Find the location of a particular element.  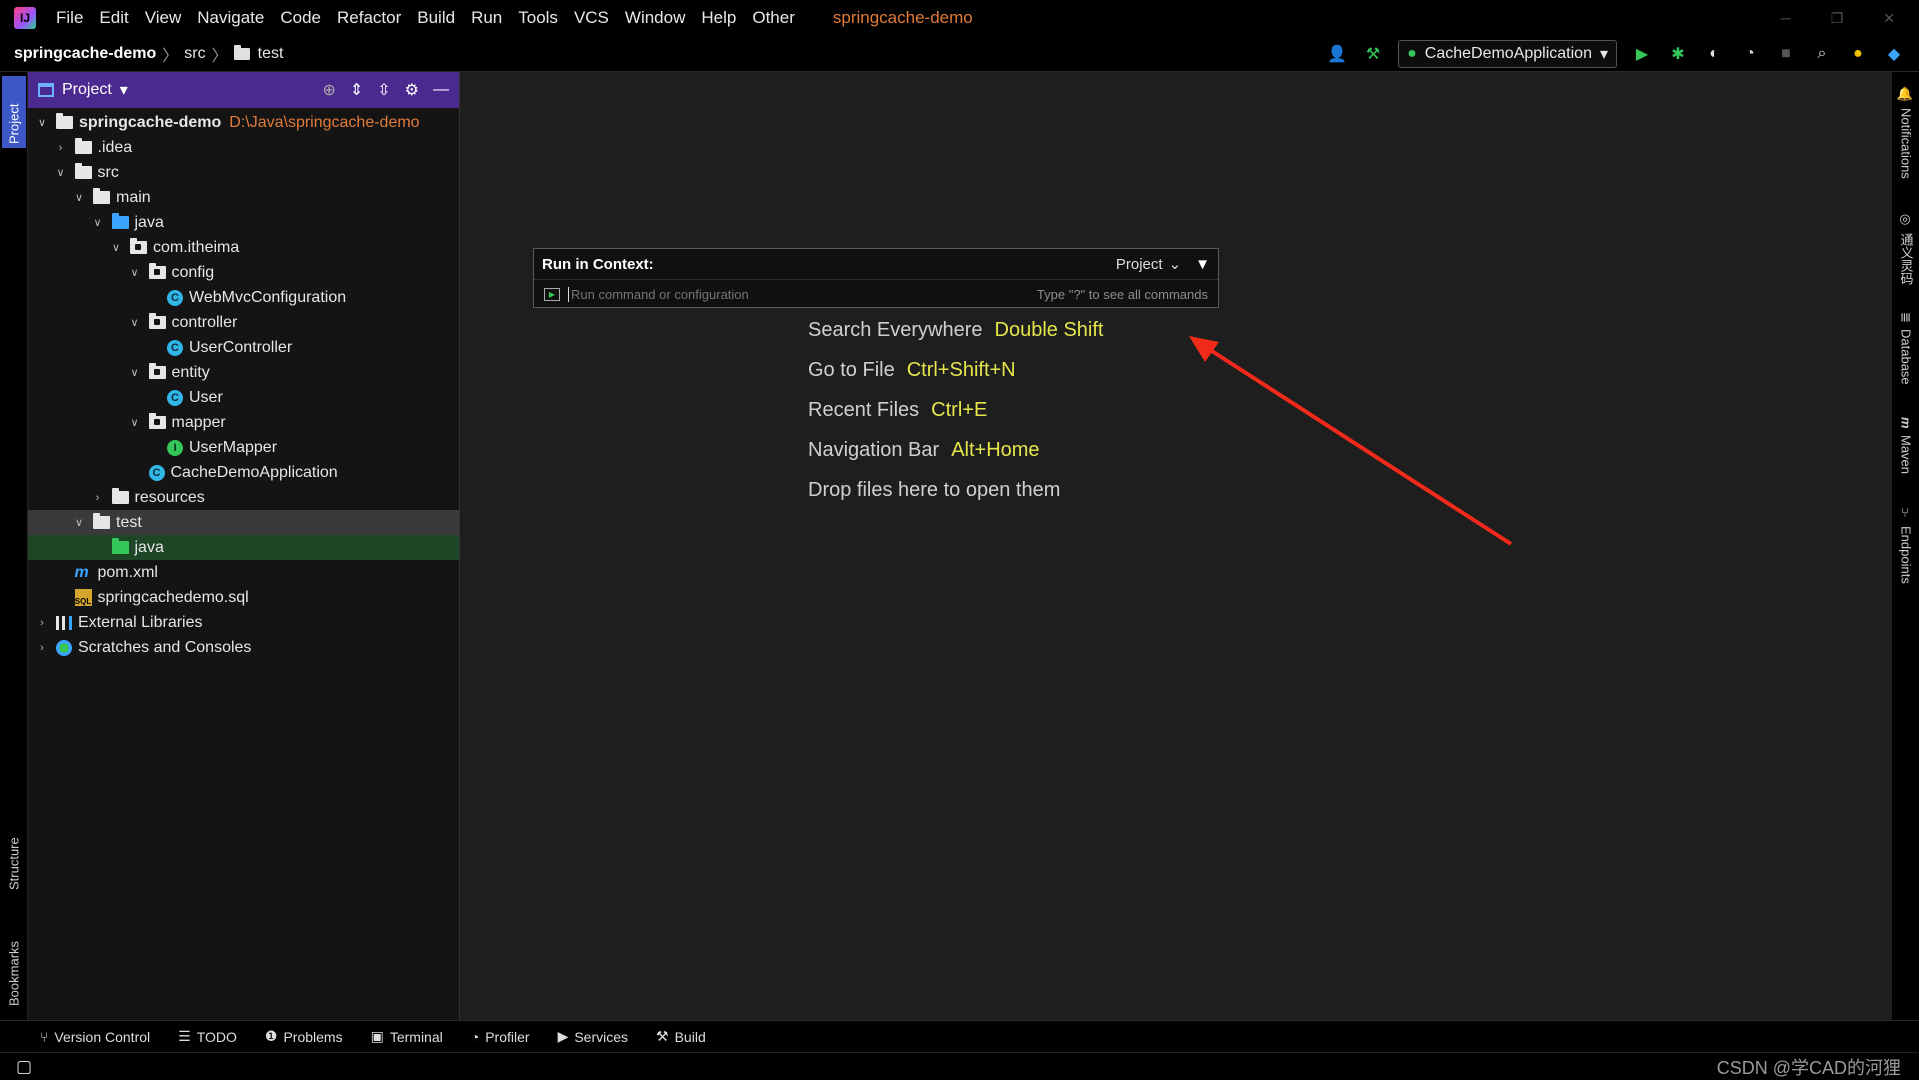

folder-icon is located at coordinates (83, 171).